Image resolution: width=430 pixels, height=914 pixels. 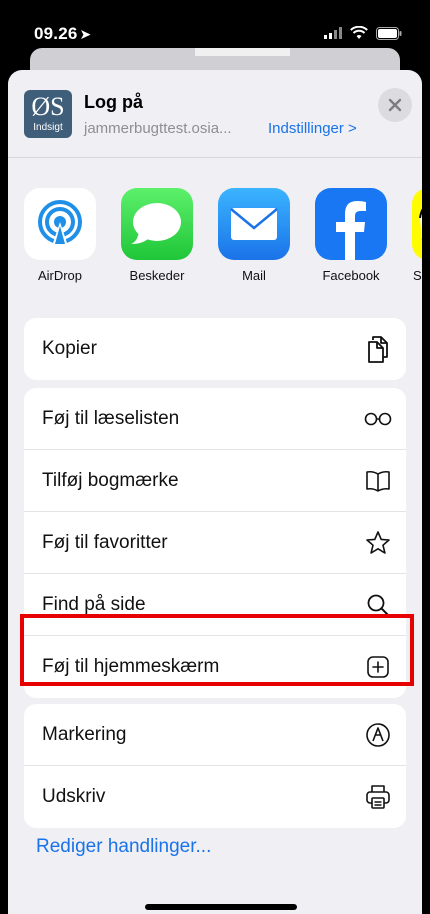 I want to click on share-app-label: AirDrop, so click(x=60, y=275).